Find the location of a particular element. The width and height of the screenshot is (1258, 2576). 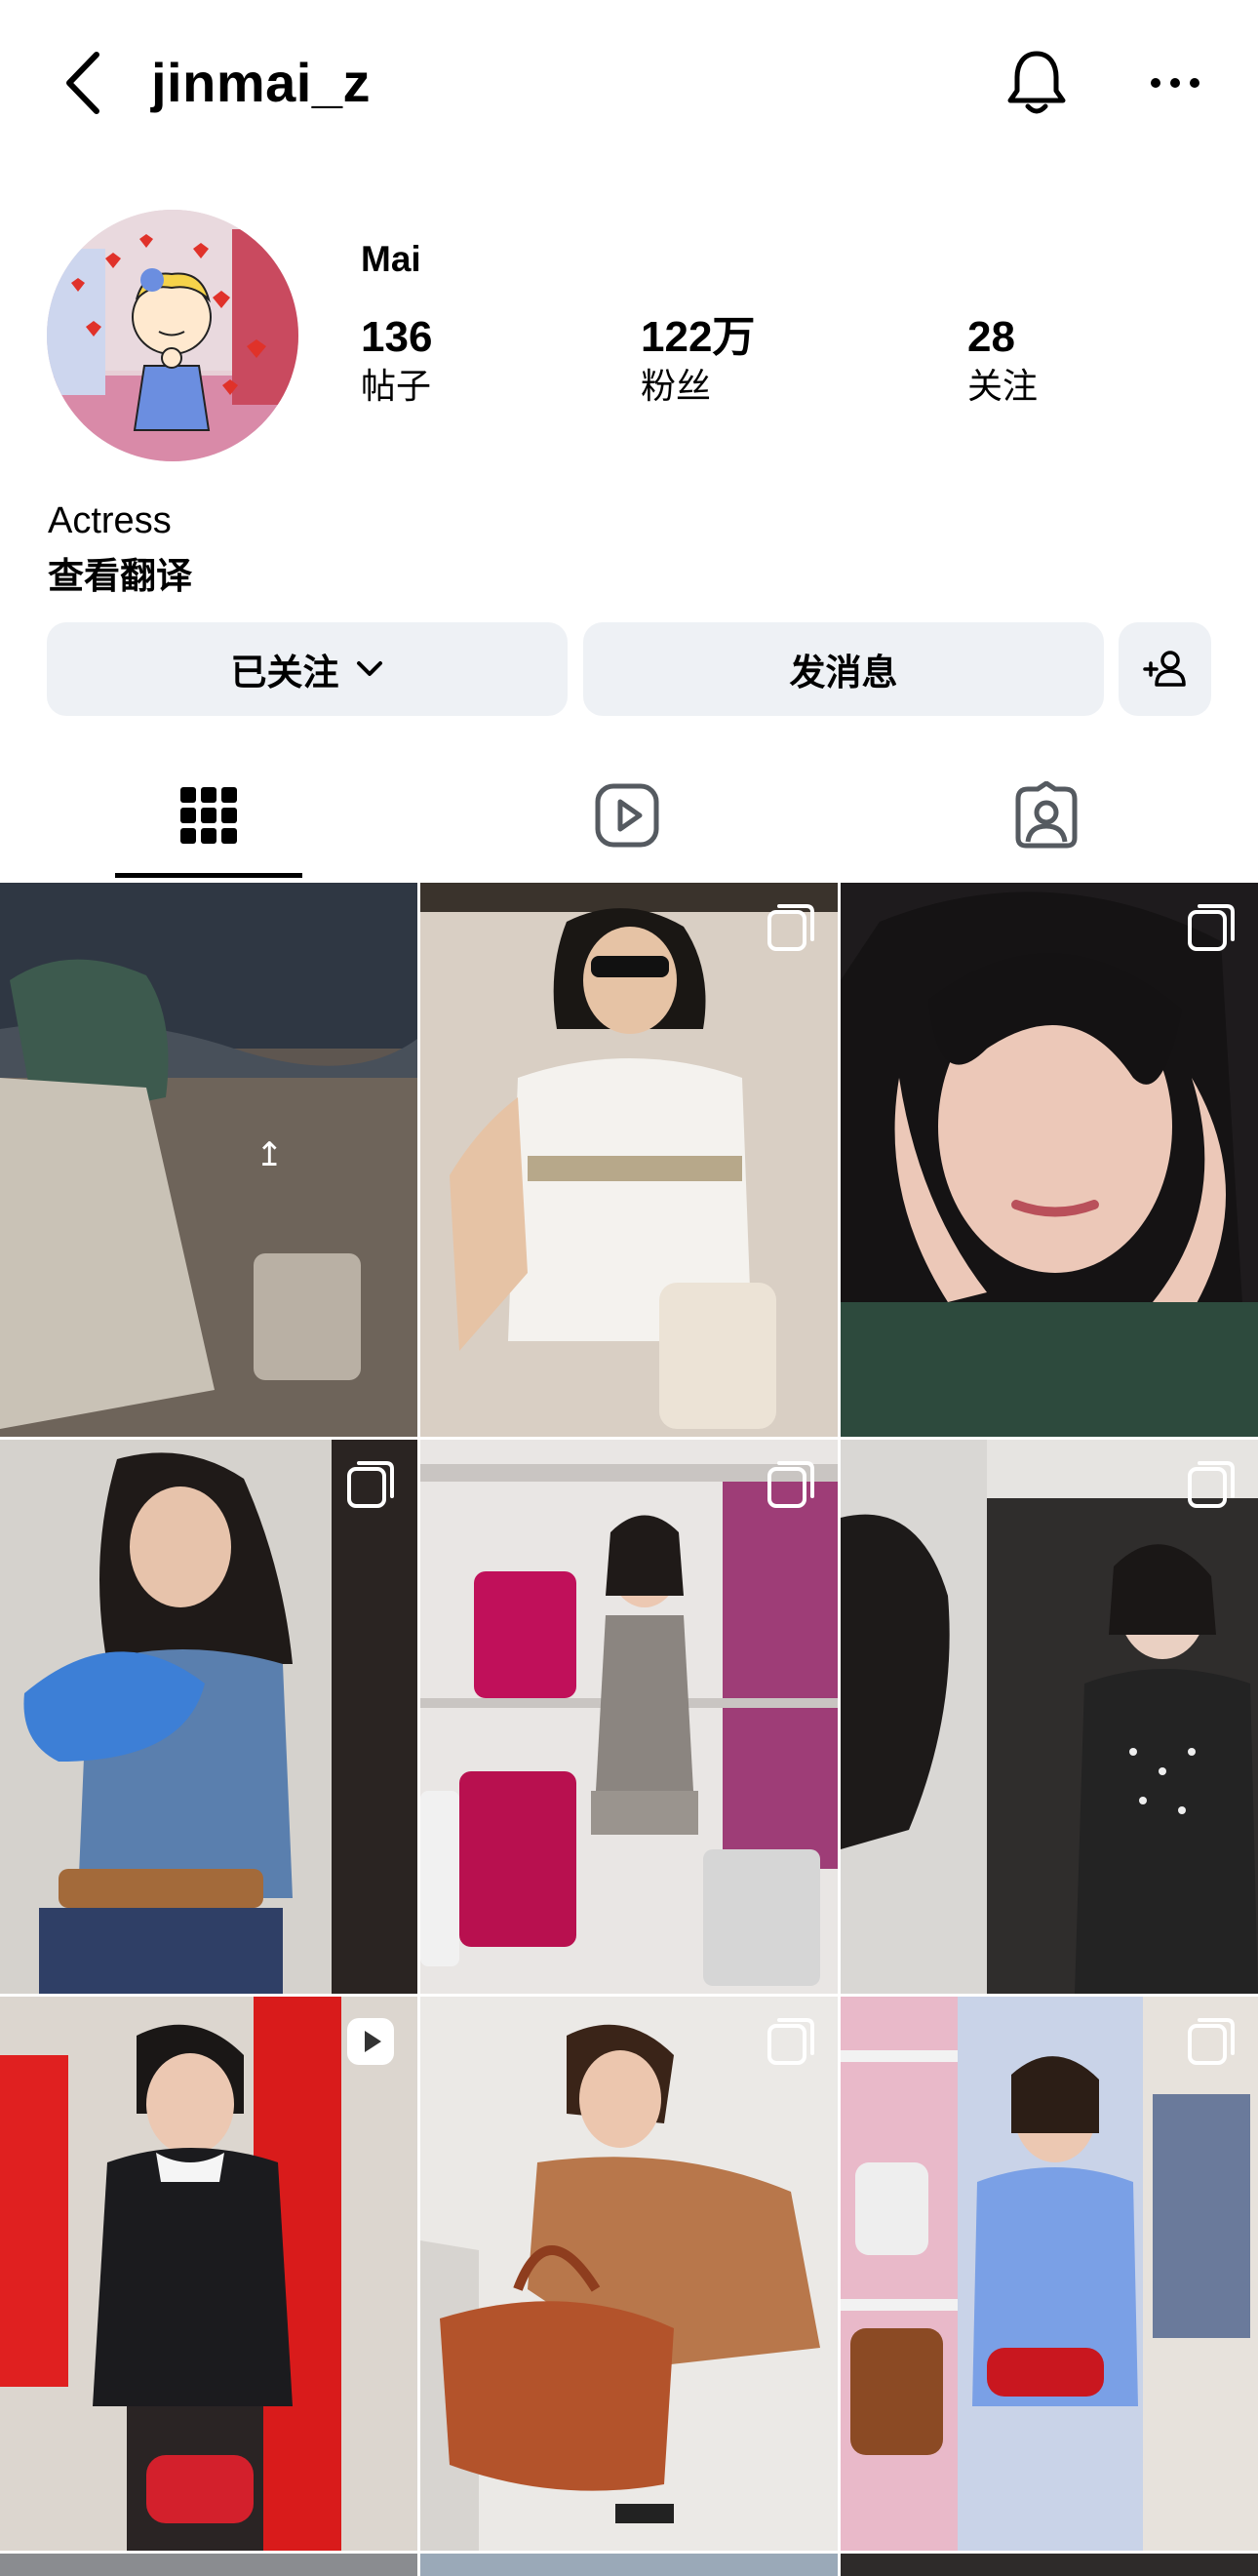

more-horizontal-icon is located at coordinates (1175, 83).